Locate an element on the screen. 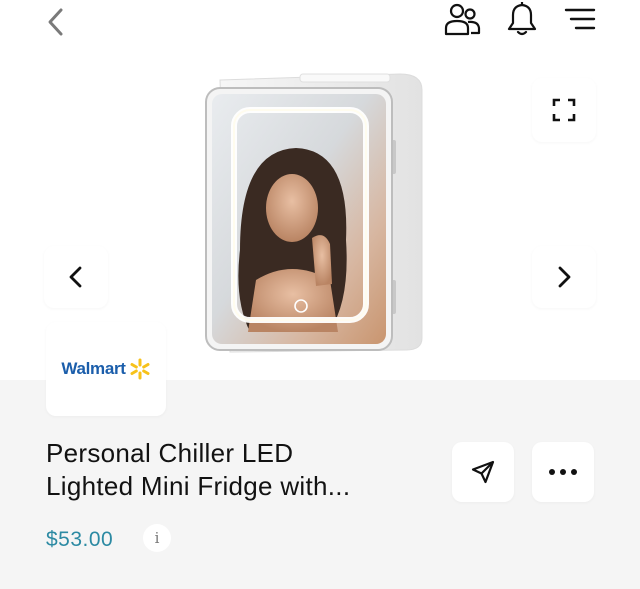  retailer-logo-card: Walmart is located at coordinates (106, 369).